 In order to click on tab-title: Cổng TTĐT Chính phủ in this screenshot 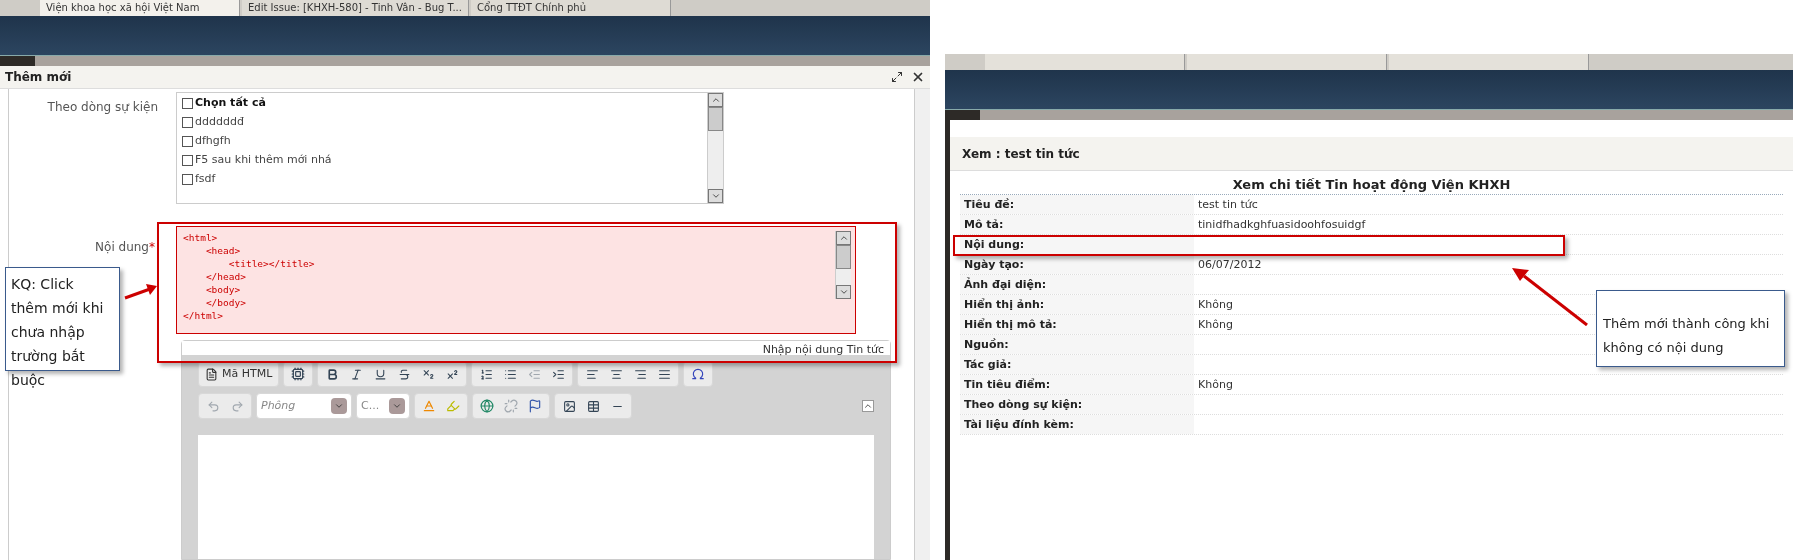, I will do `click(531, 8)`.